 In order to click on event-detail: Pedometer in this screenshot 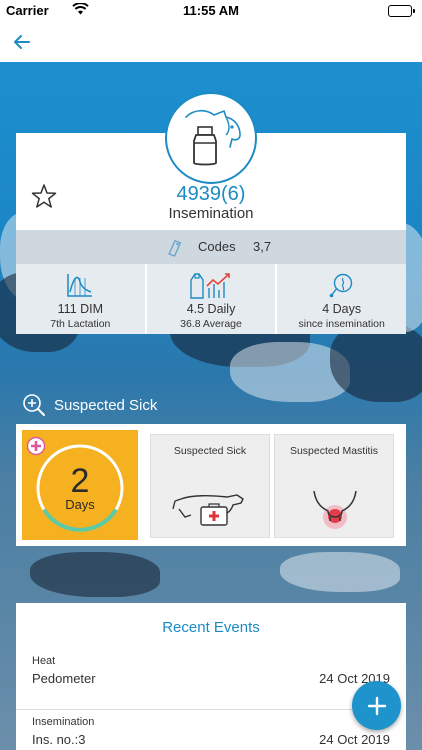, I will do `click(64, 678)`.